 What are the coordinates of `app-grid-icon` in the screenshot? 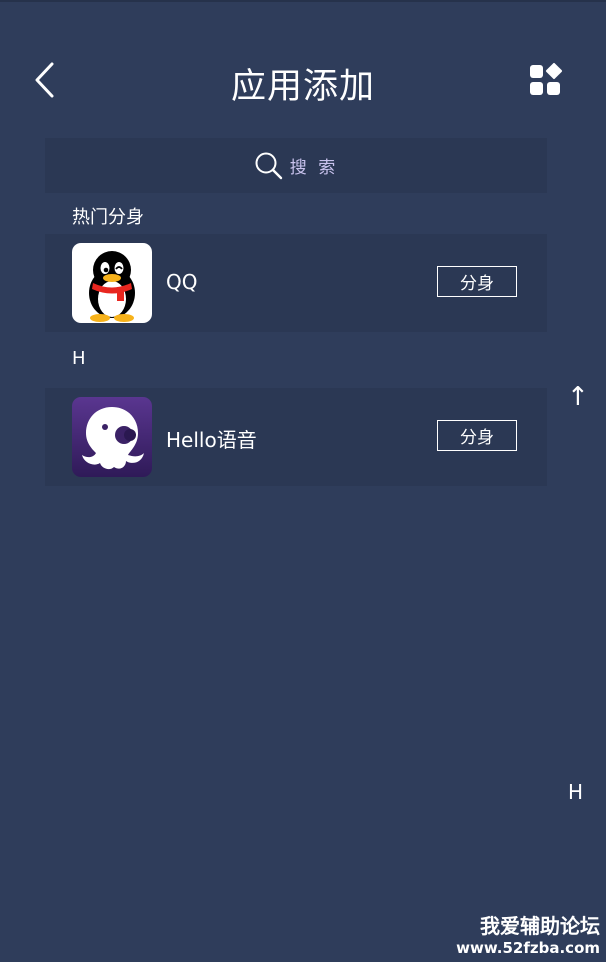 It's located at (546, 78).